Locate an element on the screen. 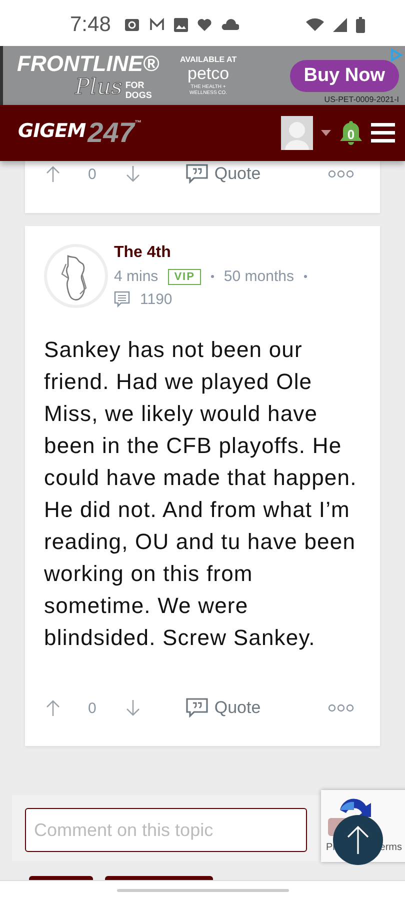 Image resolution: width=405 pixels, height=900 pixels. arrow-up-icon is located at coordinates (358, 840).